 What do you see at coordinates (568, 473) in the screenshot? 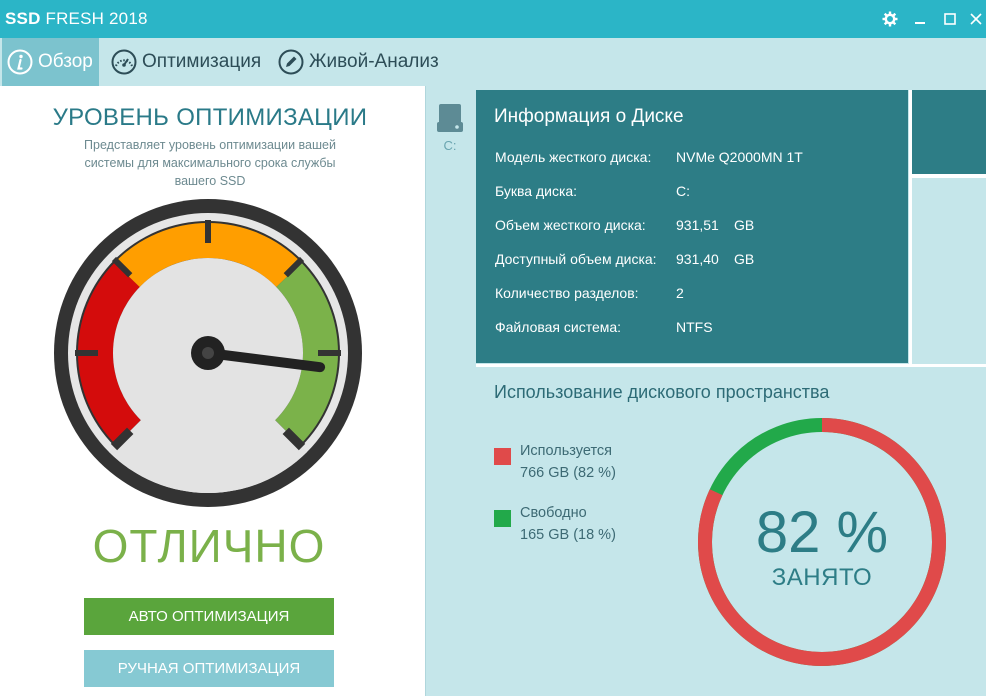
I see `legend-used-value: 766 GB (82 %)` at bounding box center [568, 473].